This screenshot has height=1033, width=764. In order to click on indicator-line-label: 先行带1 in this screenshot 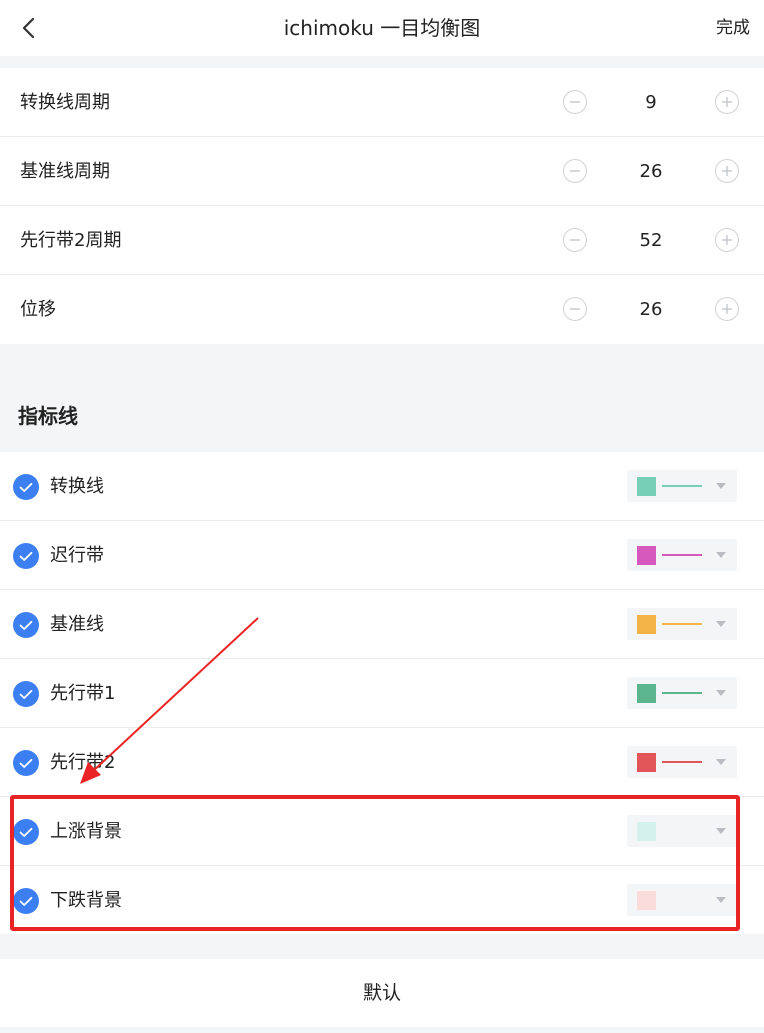, I will do `click(83, 693)`.